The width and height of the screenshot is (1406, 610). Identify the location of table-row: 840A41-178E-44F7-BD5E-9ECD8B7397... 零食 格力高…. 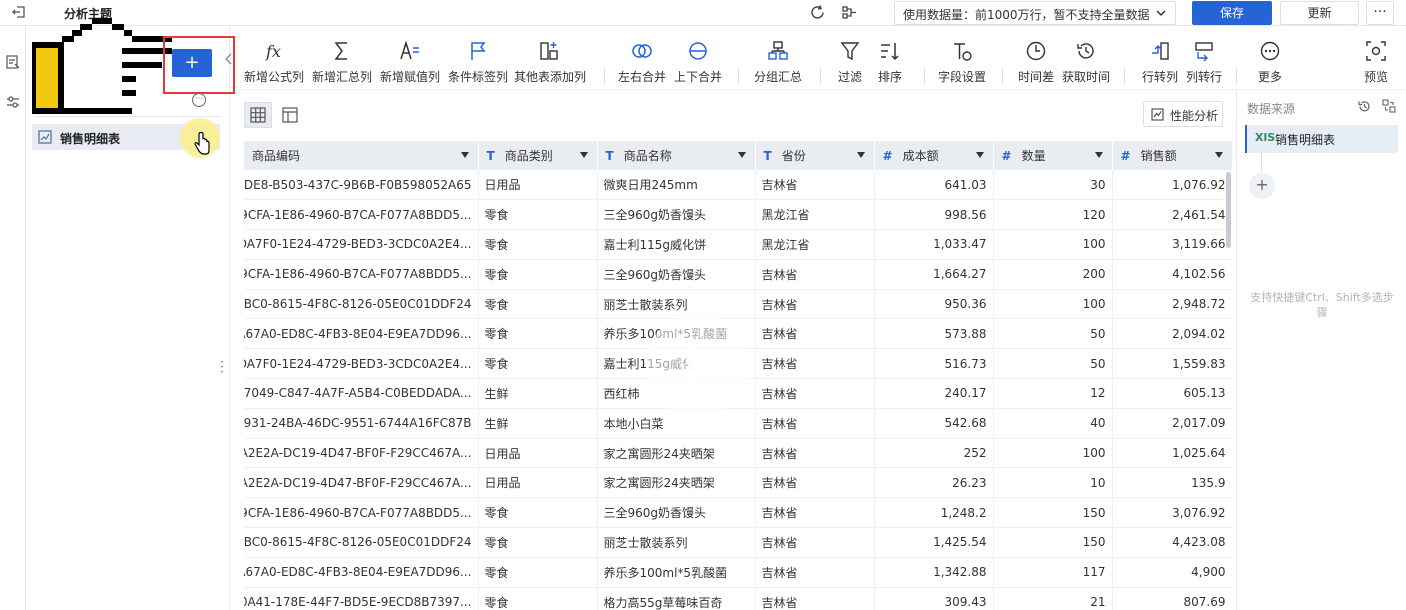
(738, 598).